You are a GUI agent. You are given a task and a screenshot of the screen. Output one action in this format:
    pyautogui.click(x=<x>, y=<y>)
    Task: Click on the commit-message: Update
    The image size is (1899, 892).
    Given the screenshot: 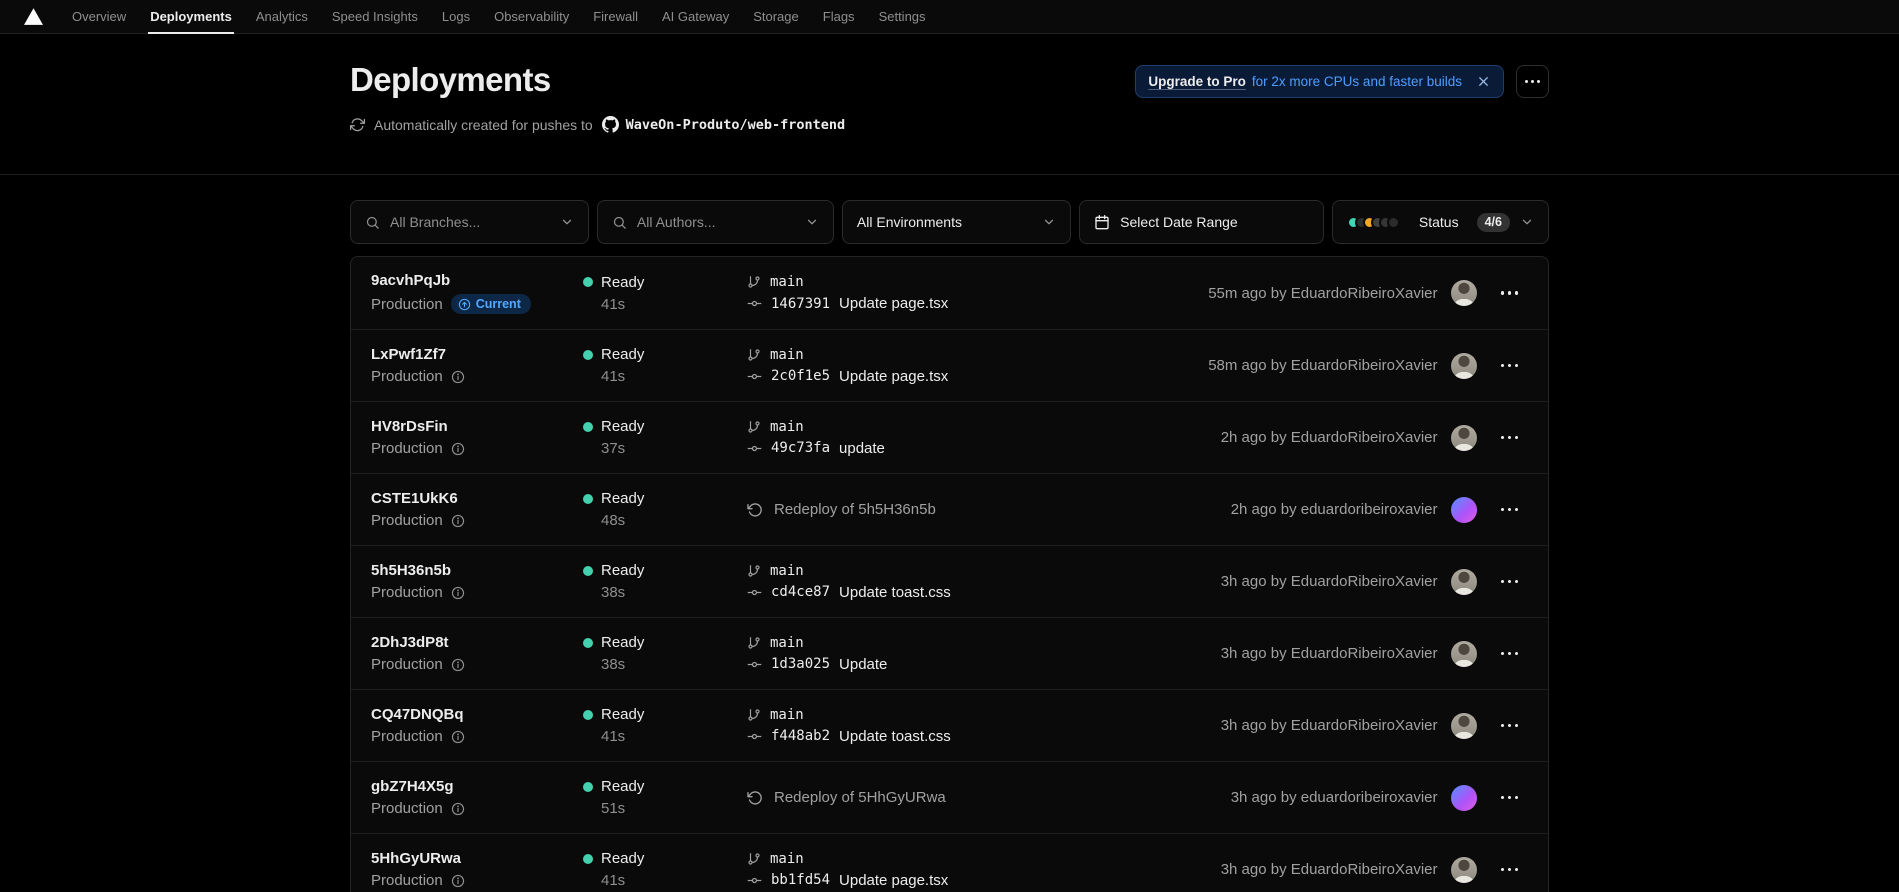 What is the action you would take?
    pyautogui.click(x=863, y=664)
    